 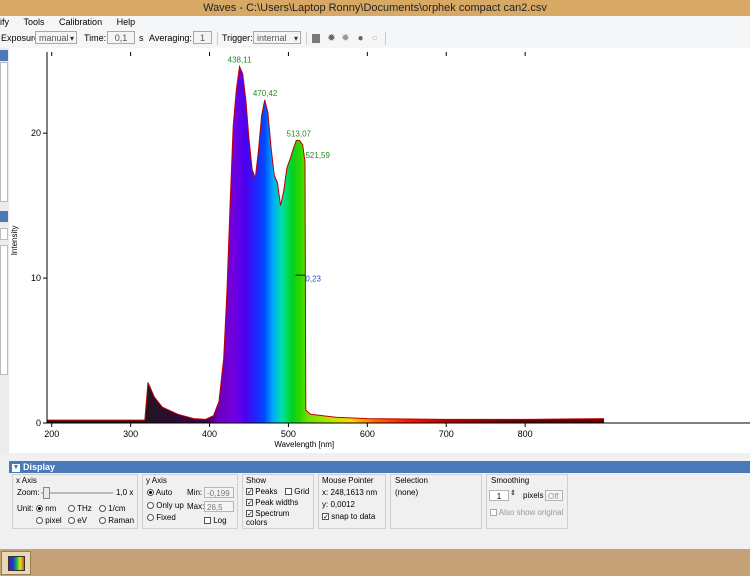 What do you see at coordinates (14, 241) in the screenshot?
I see `y-axis-label: Intensity` at bounding box center [14, 241].